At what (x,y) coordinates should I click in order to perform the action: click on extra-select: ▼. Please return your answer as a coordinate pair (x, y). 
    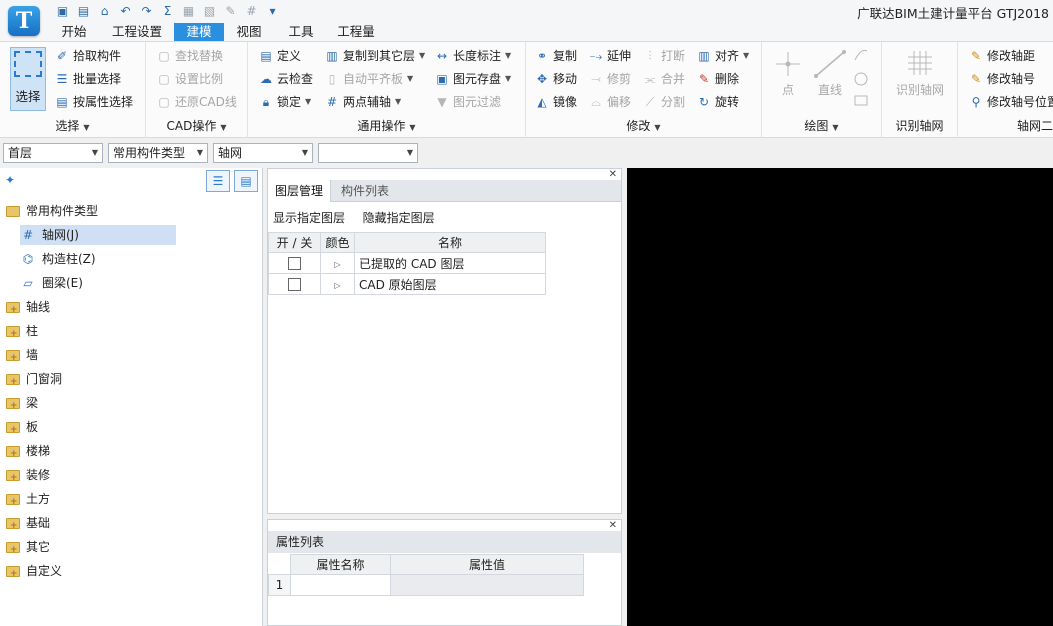
    Looking at the image, I should click on (368, 153).